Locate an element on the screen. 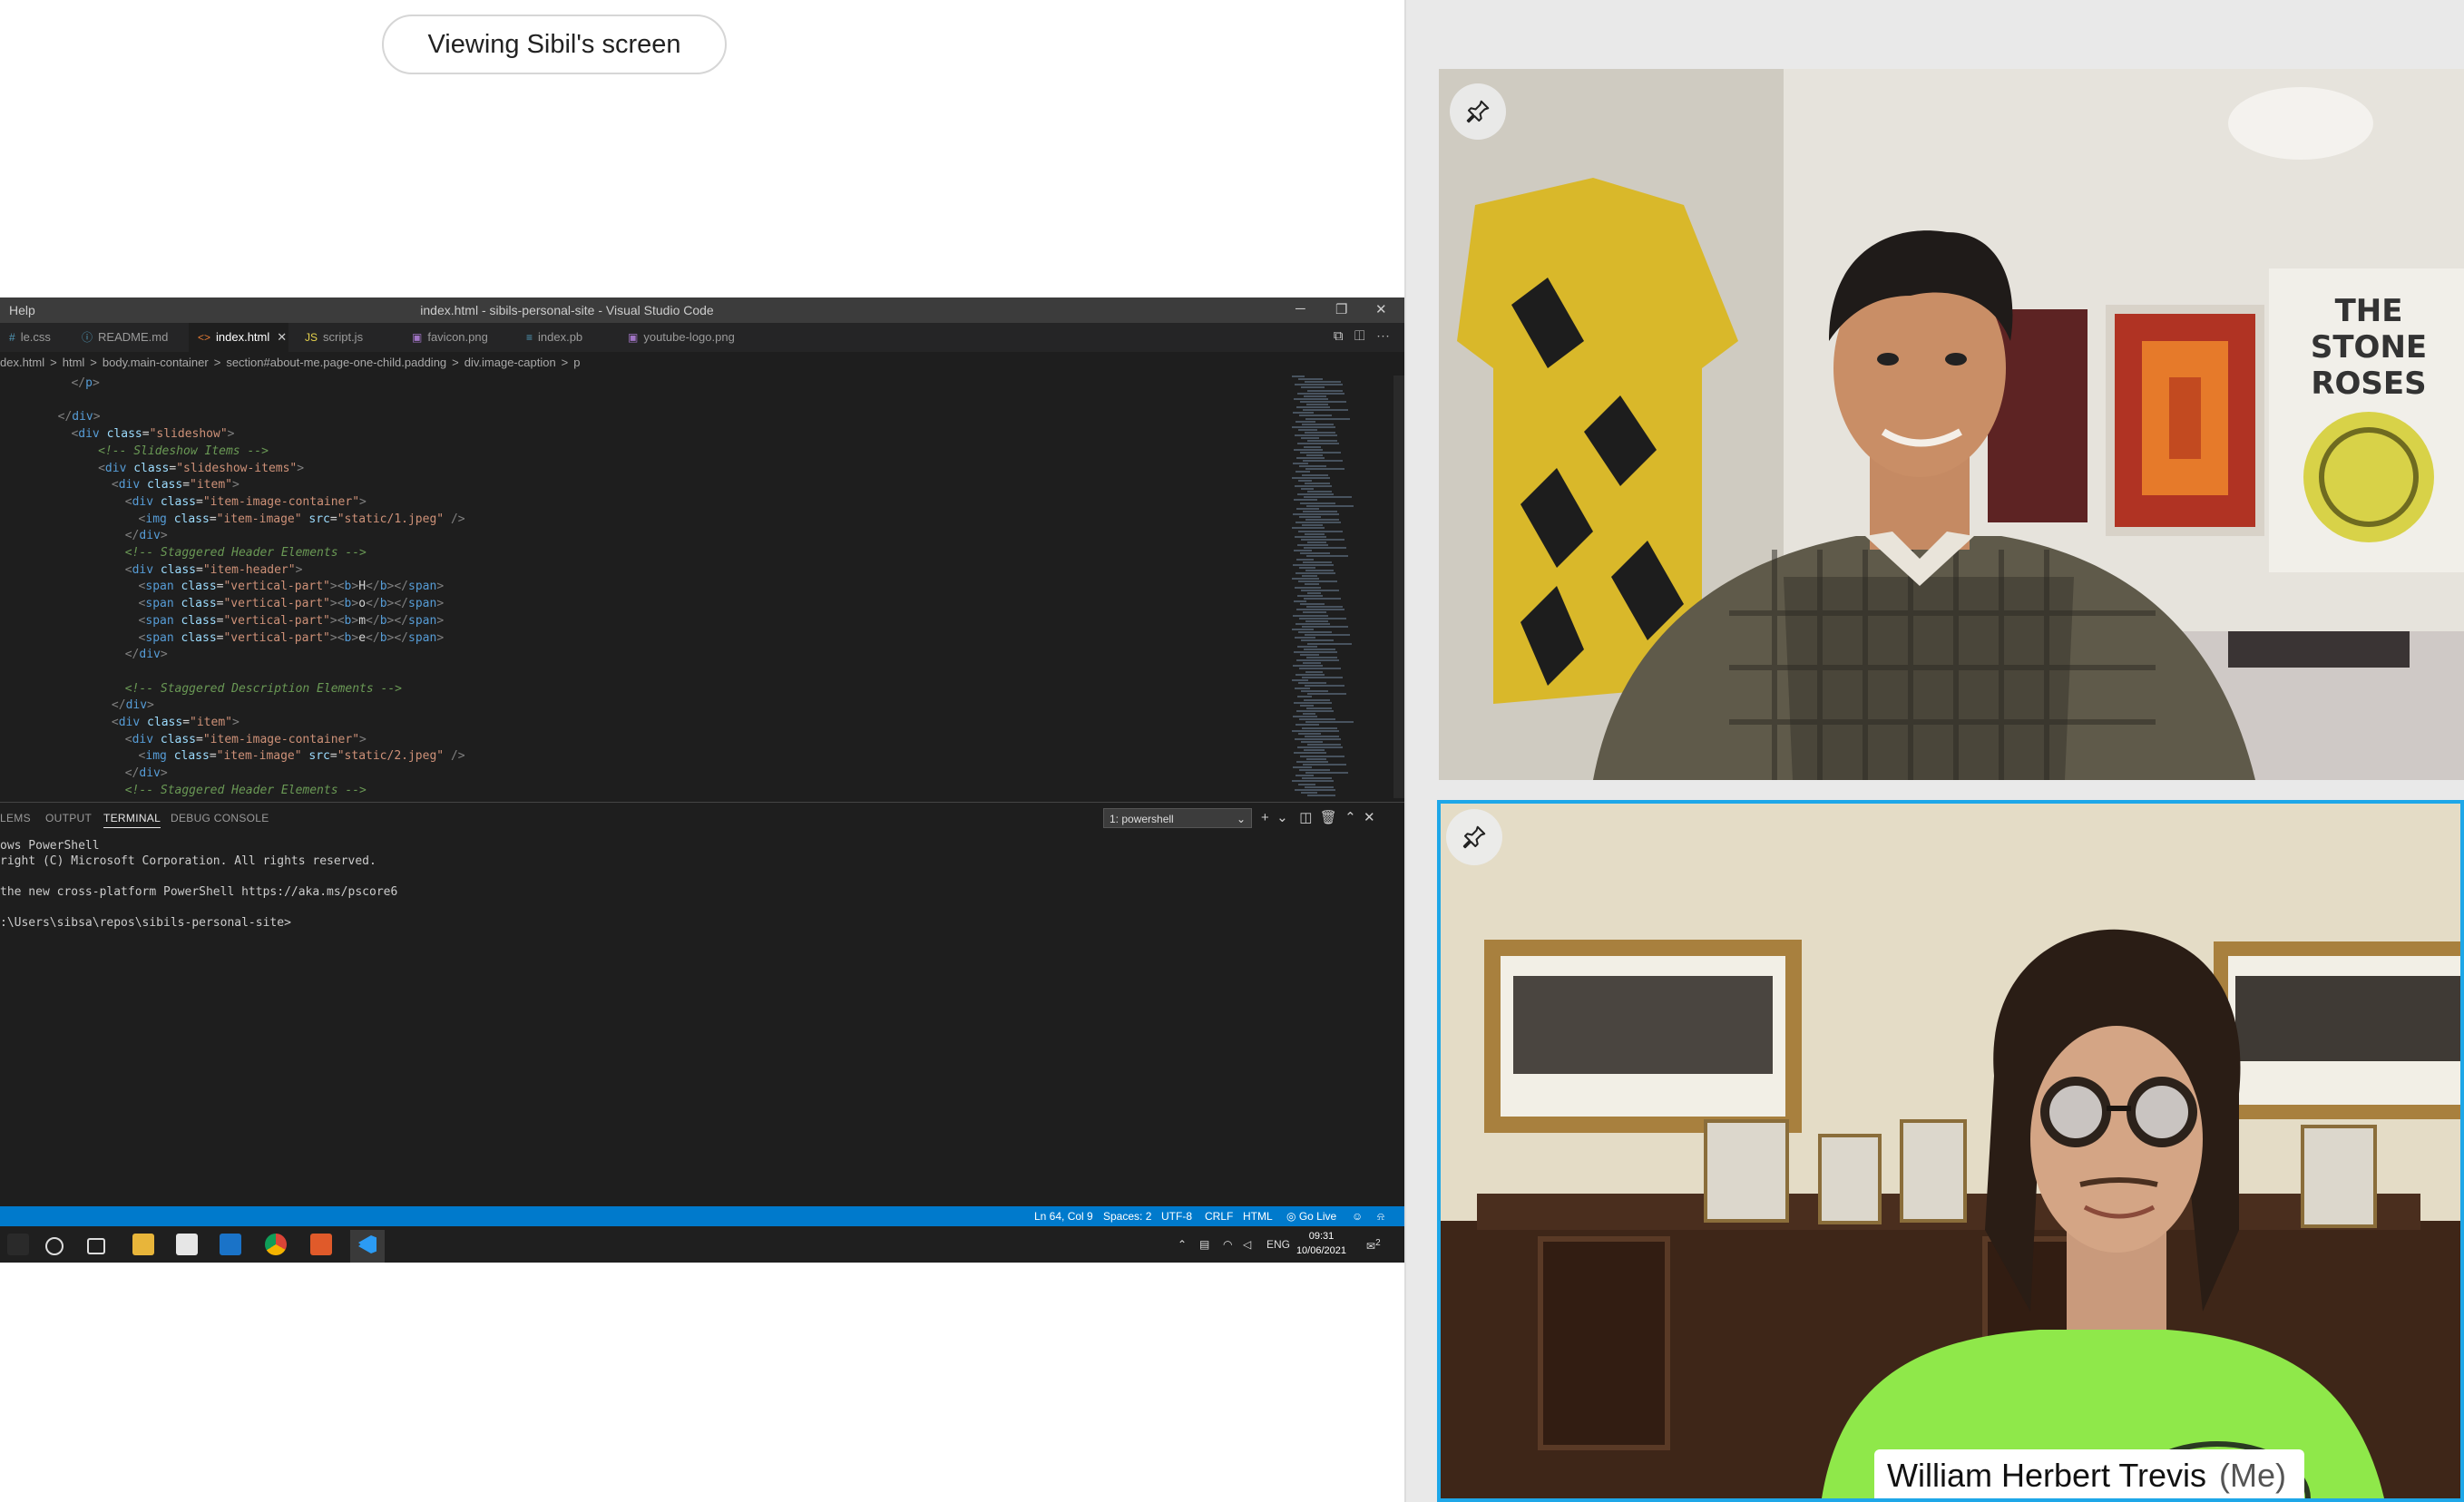 Image resolution: width=2464 pixels, height=1502 pixels. split-terminal-icon: ◫ is located at coordinates (1305, 817).